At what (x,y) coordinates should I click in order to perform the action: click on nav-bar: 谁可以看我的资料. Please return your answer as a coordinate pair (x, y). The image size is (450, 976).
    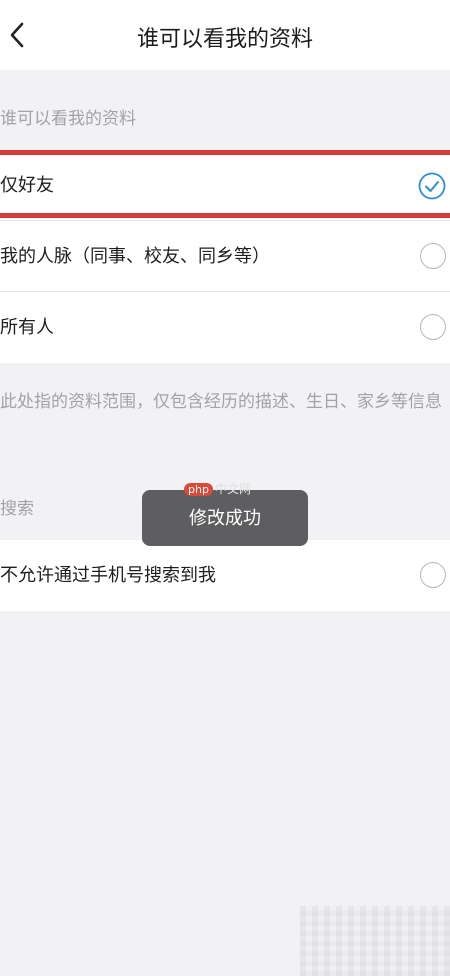
    Looking at the image, I should click on (225, 35).